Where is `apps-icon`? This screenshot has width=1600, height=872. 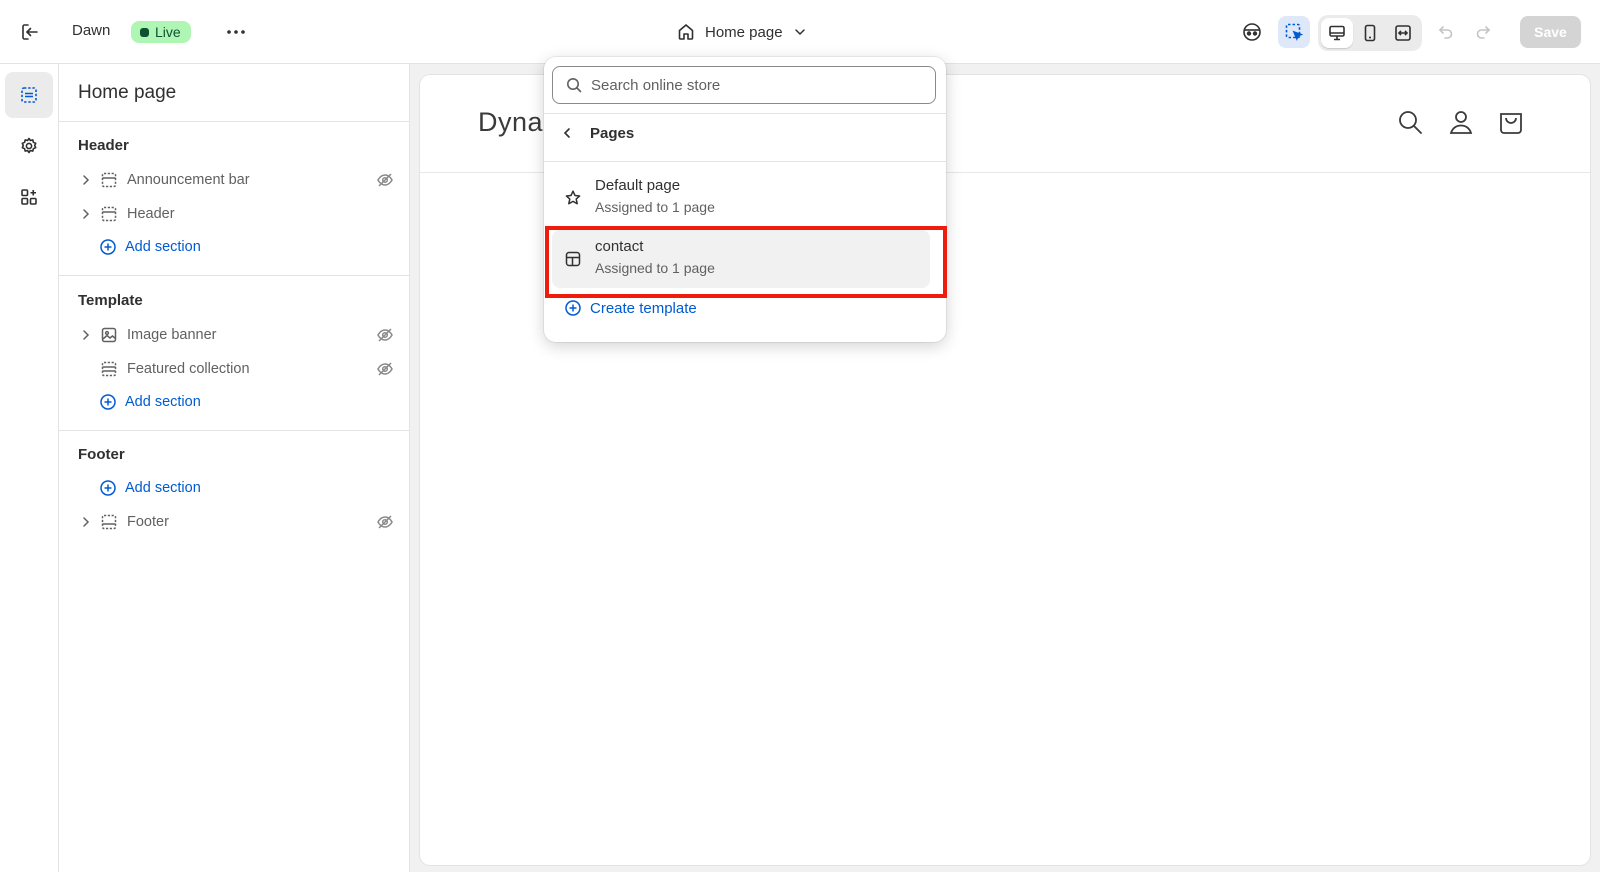 apps-icon is located at coordinates (29, 197).